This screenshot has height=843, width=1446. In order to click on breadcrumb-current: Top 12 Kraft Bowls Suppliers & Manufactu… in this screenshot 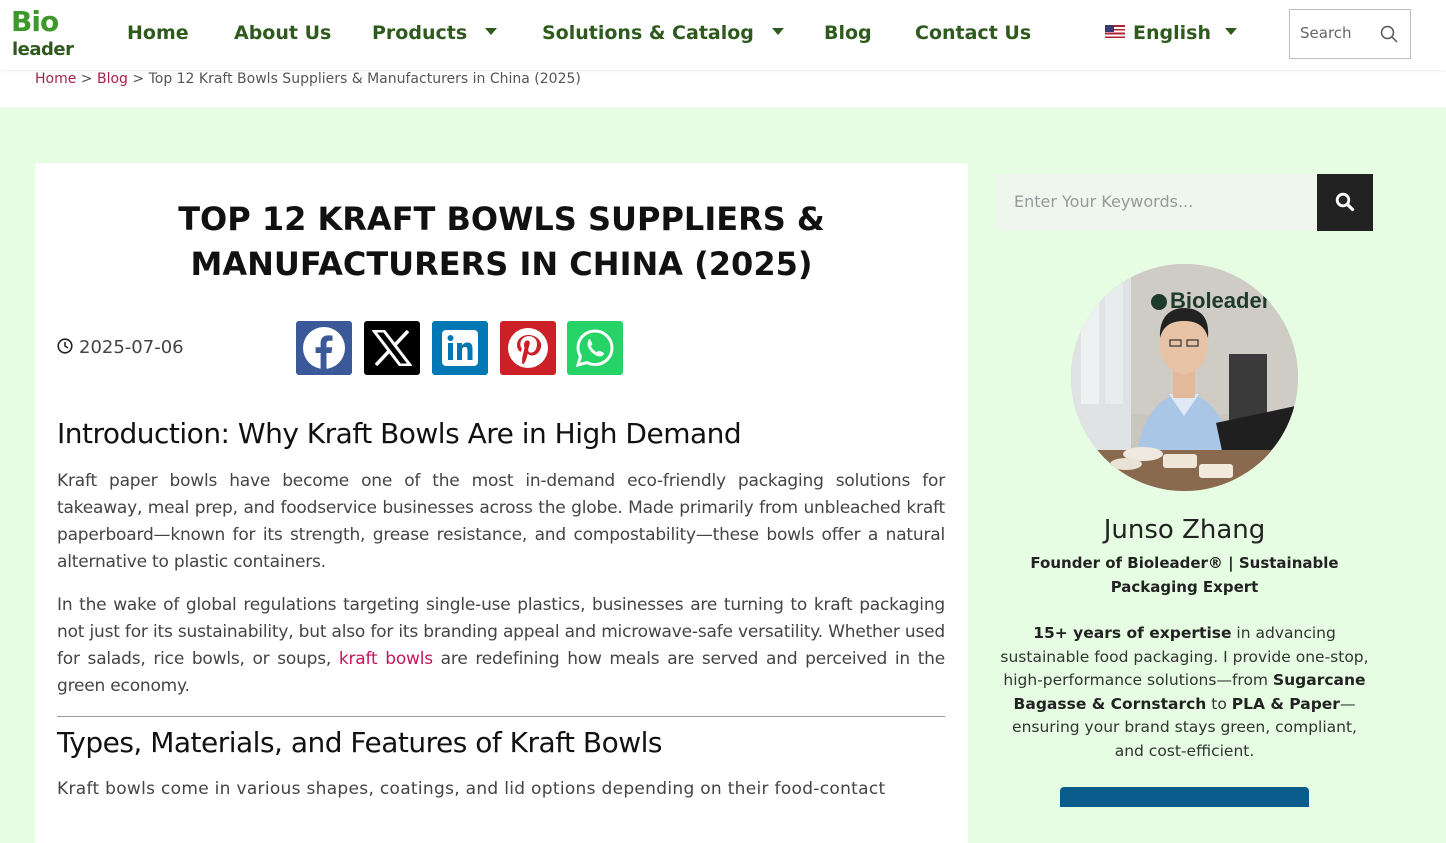, I will do `click(364, 79)`.